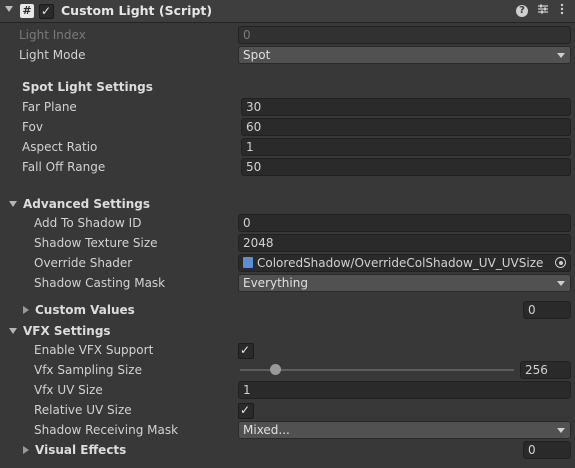 This screenshot has height=468, width=575. Describe the element at coordinates (404, 243) in the screenshot. I see `shadow-texture-size-field: 2048` at that location.